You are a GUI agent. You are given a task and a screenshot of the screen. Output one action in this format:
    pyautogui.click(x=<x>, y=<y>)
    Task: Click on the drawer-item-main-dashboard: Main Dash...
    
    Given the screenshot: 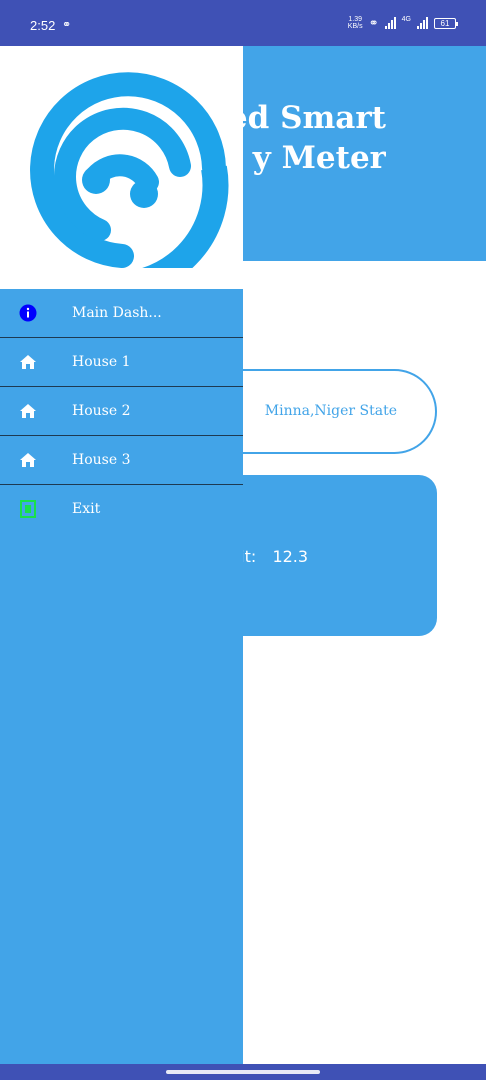 What is the action you would take?
    pyautogui.click(x=121, y=313)
    